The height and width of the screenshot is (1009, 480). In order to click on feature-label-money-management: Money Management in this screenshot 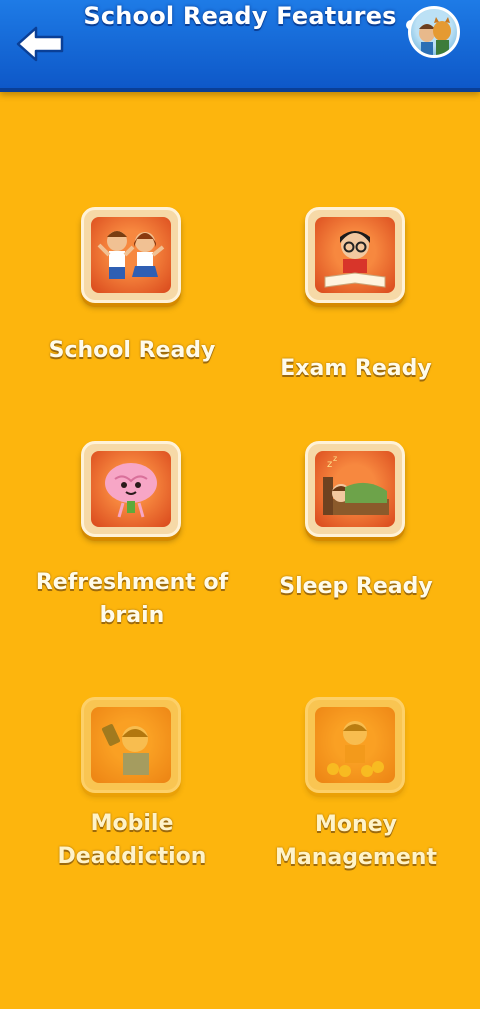, I will do `click(356, 841)`.